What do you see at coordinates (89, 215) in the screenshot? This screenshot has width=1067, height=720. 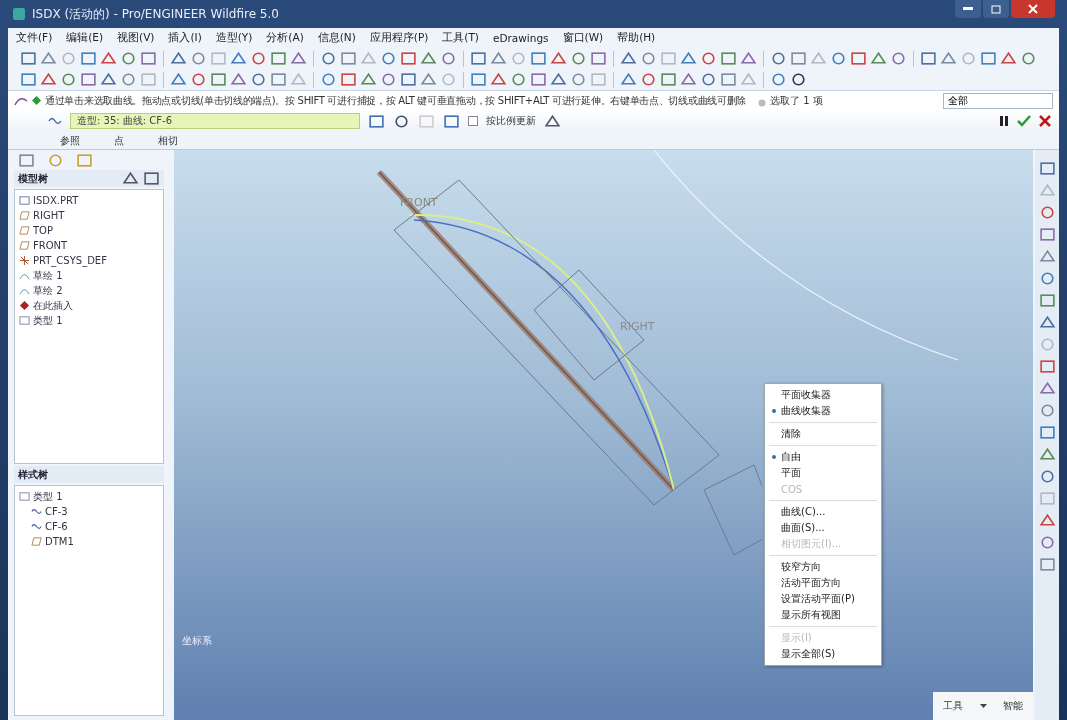 I see `tree-item: RIGHT` at bounding box center [89, 215].